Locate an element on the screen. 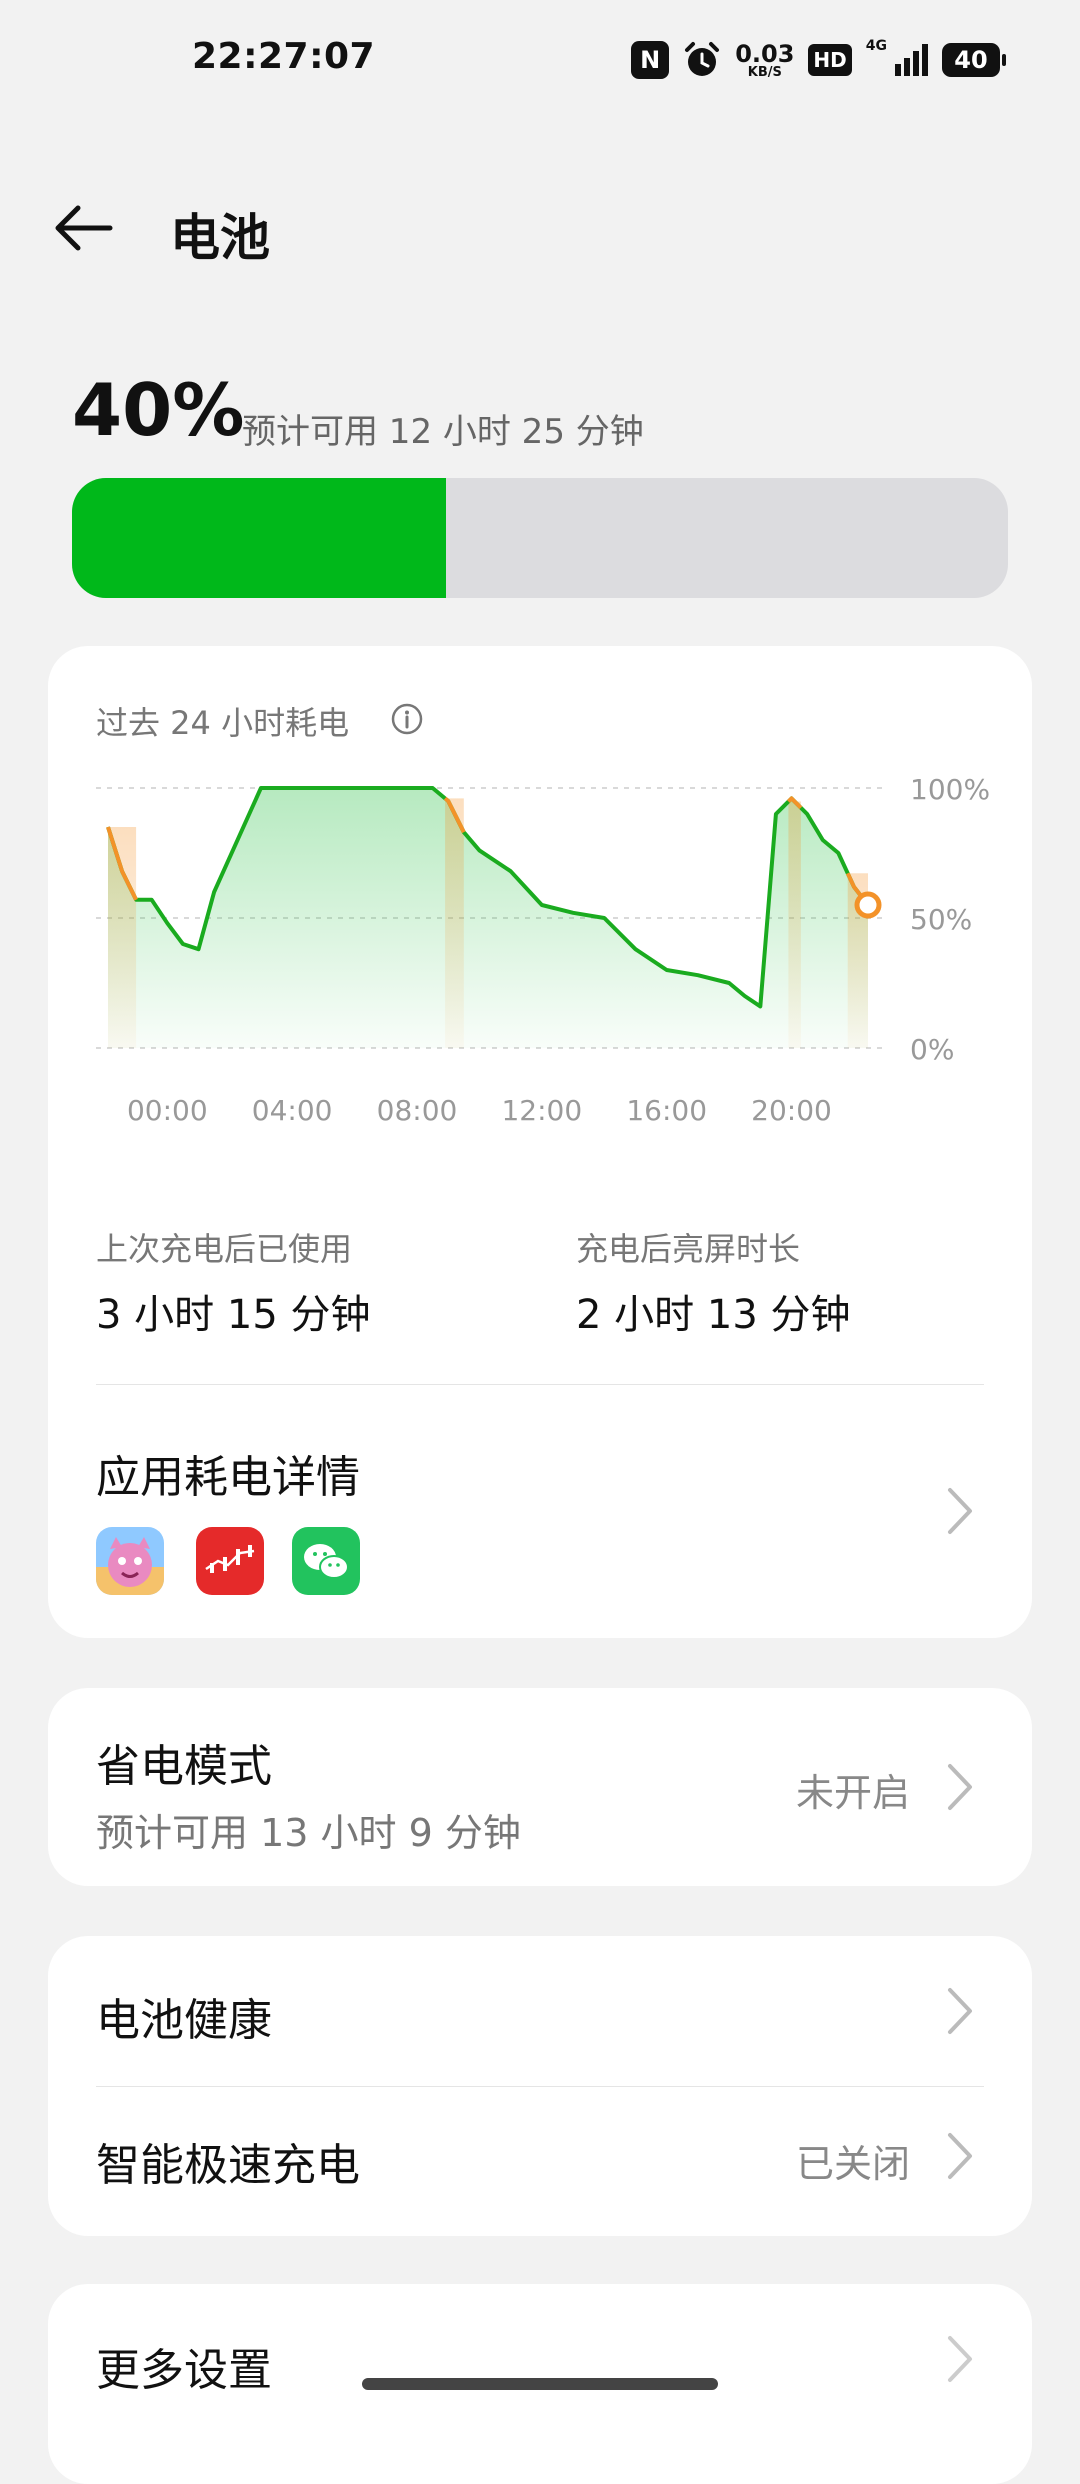 This screenshot has width=1080, height=2484. fast-charge-row: 智能极速充电 已关闭 is located at coordinates (540, 2161).